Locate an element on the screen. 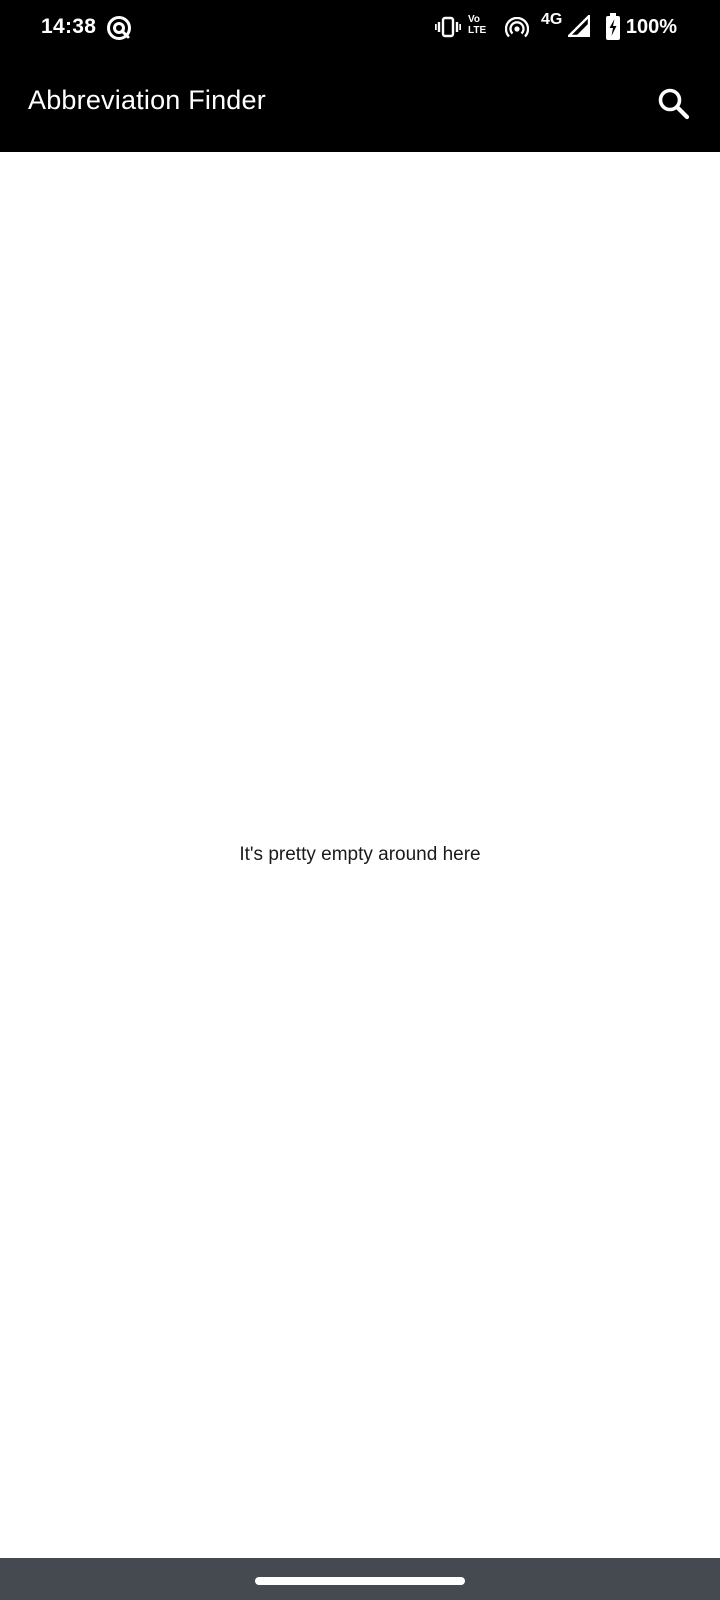 This screenshot has width=720, height=1600. volte-icon: Vo LTE is located at coordinates (477, 25).